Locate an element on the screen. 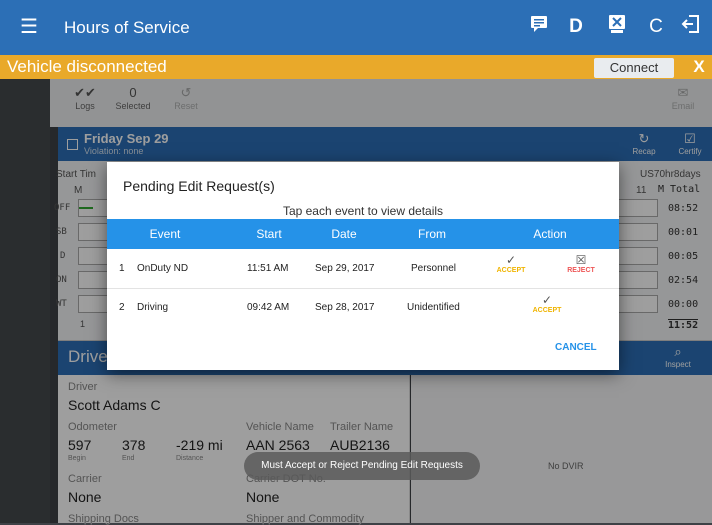  date-cell: Sep 29, 2017 is located at coordinates (345, 268).